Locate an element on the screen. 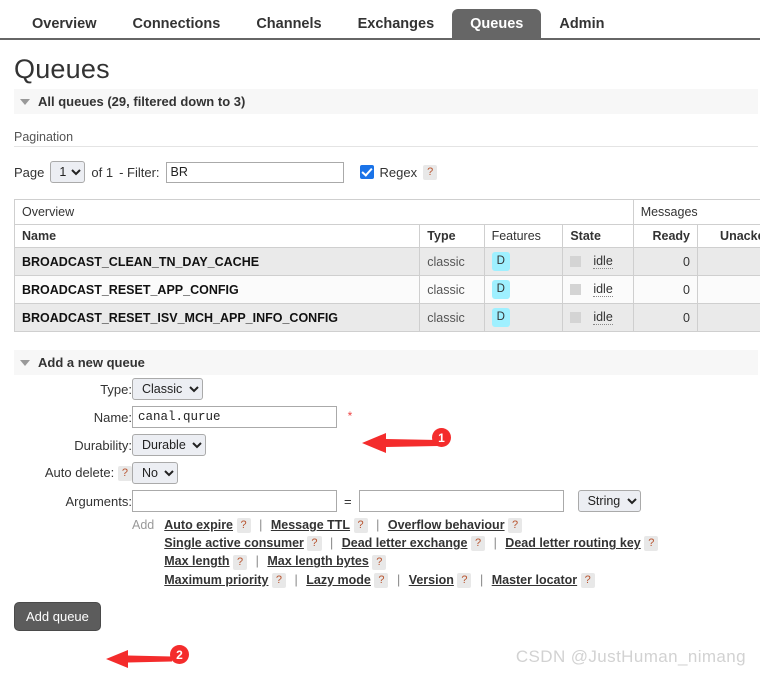  max-length-help-icon: ? is located at coordinates (240, 562).